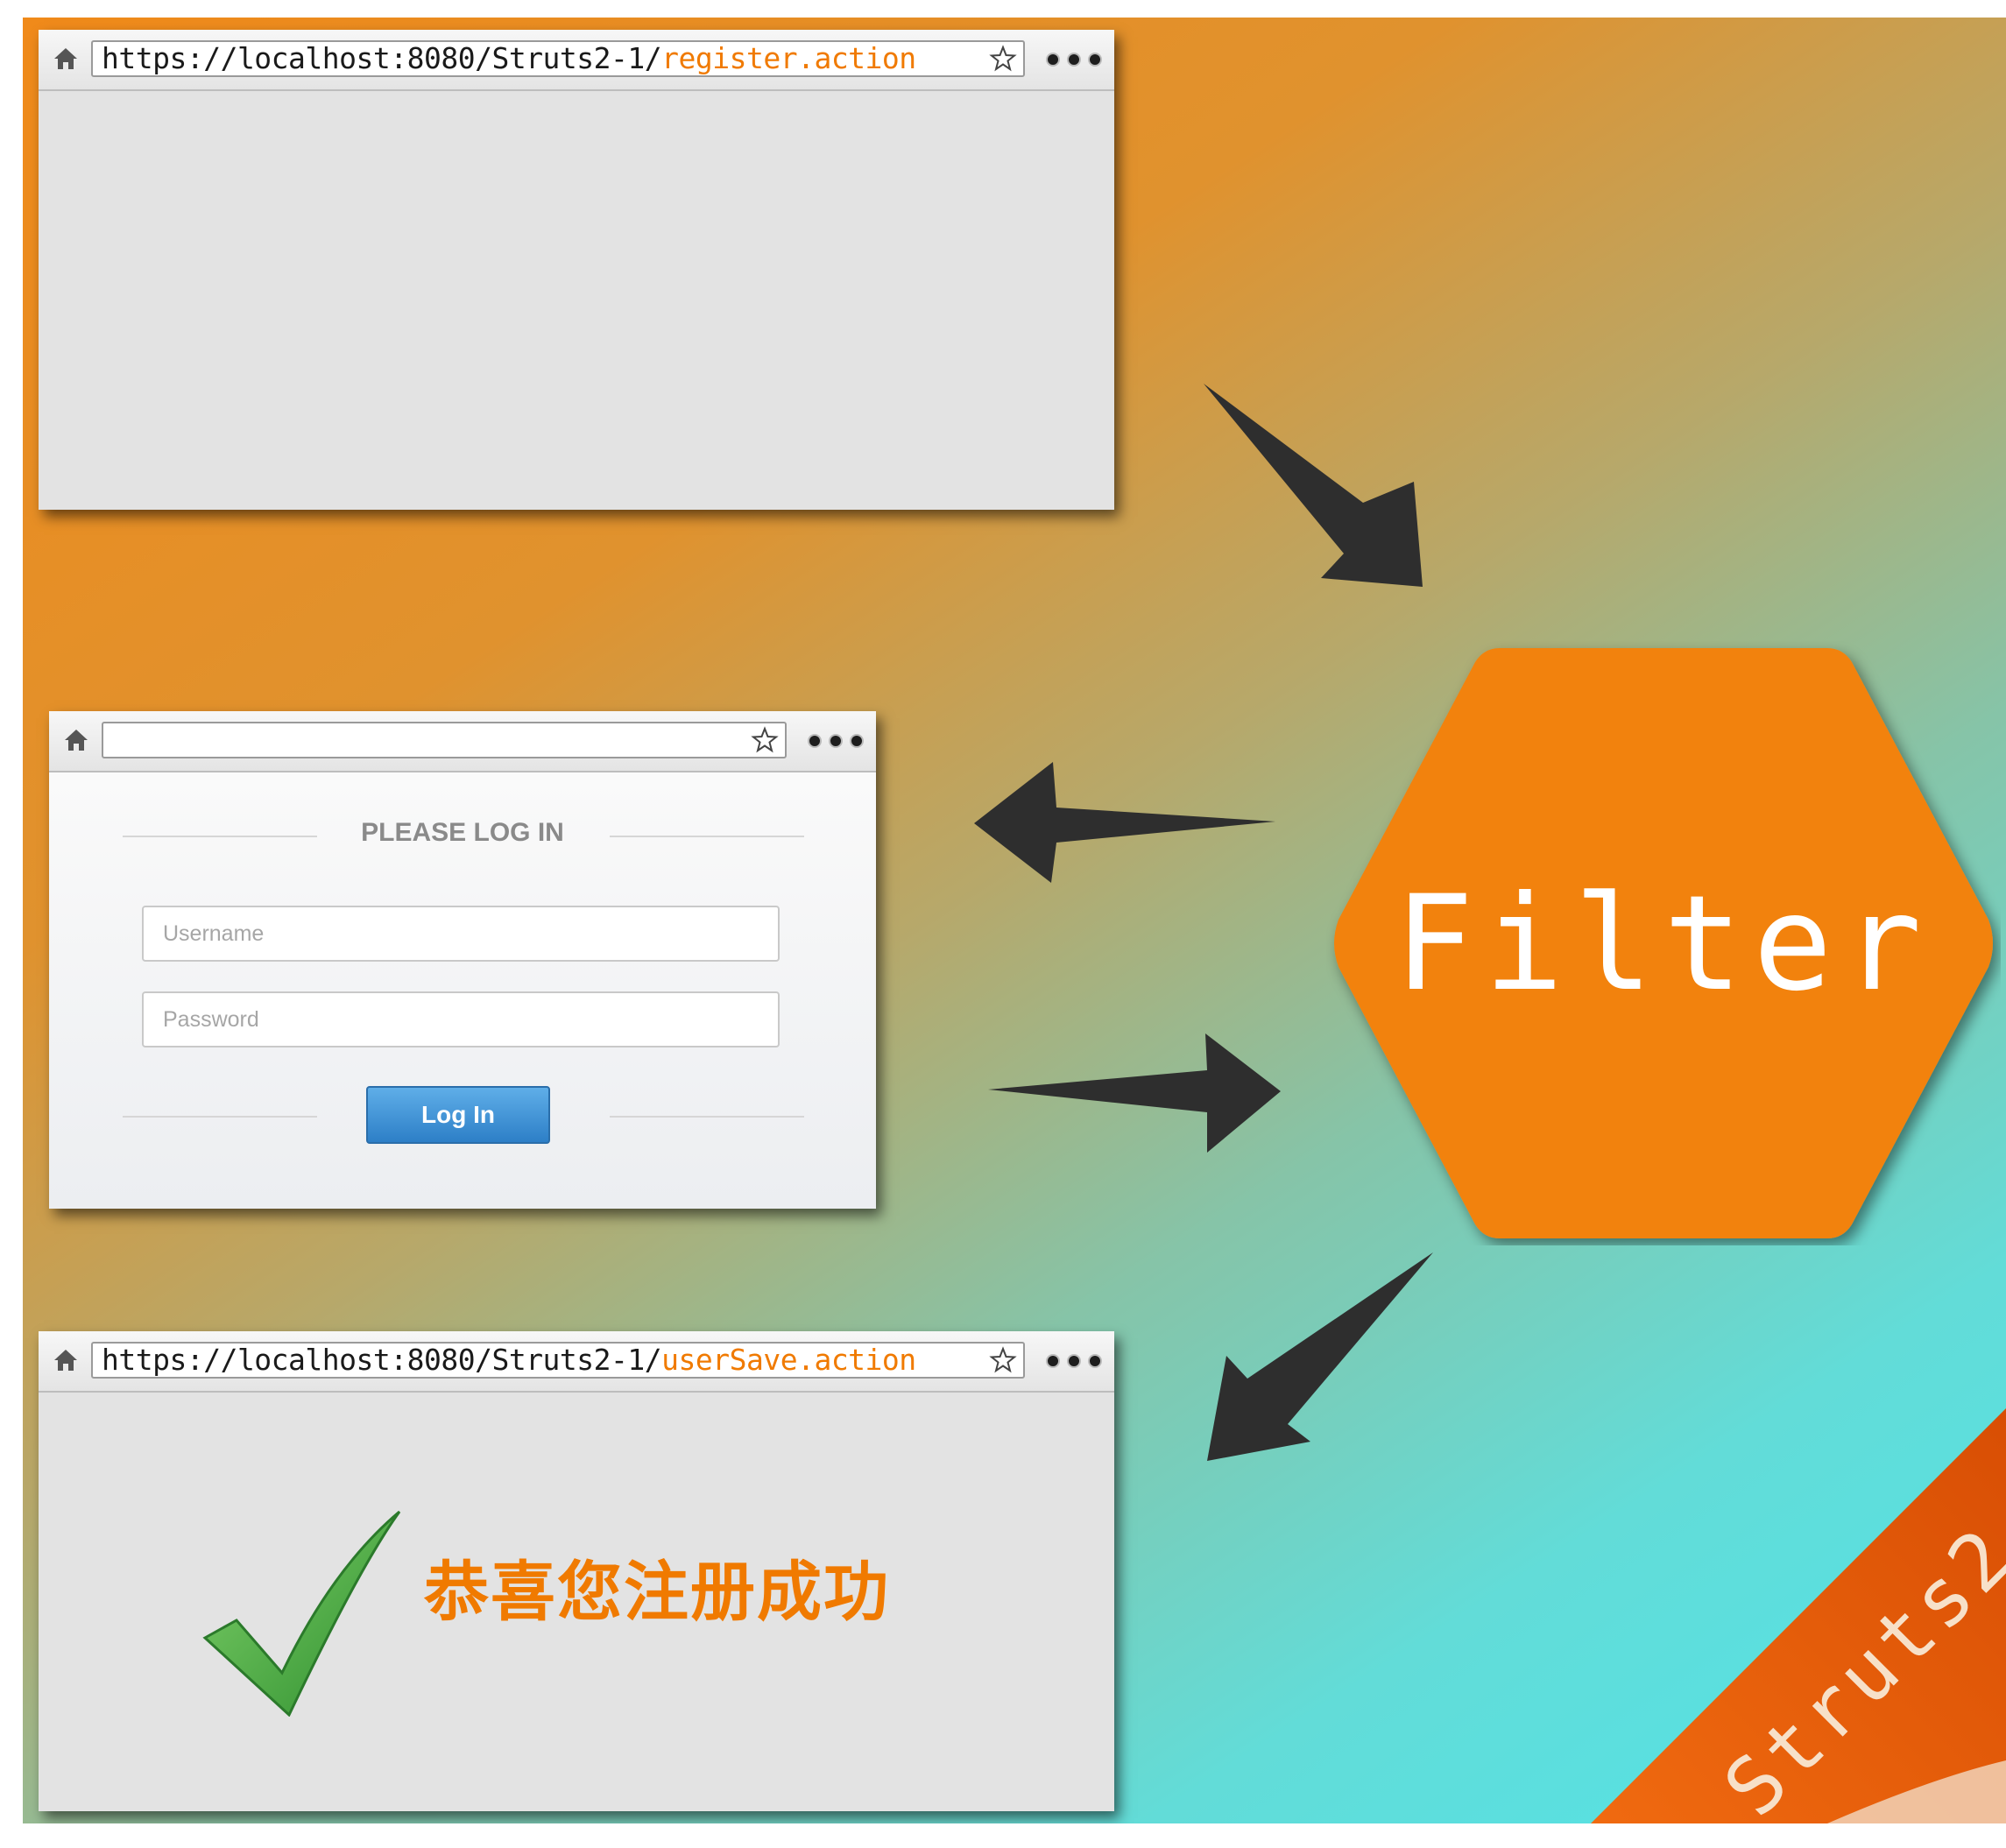 Image resolution: width=2006 pixels, height=1848 pixels. I want to click on struts2-ribbon, so click(1798, 1615).